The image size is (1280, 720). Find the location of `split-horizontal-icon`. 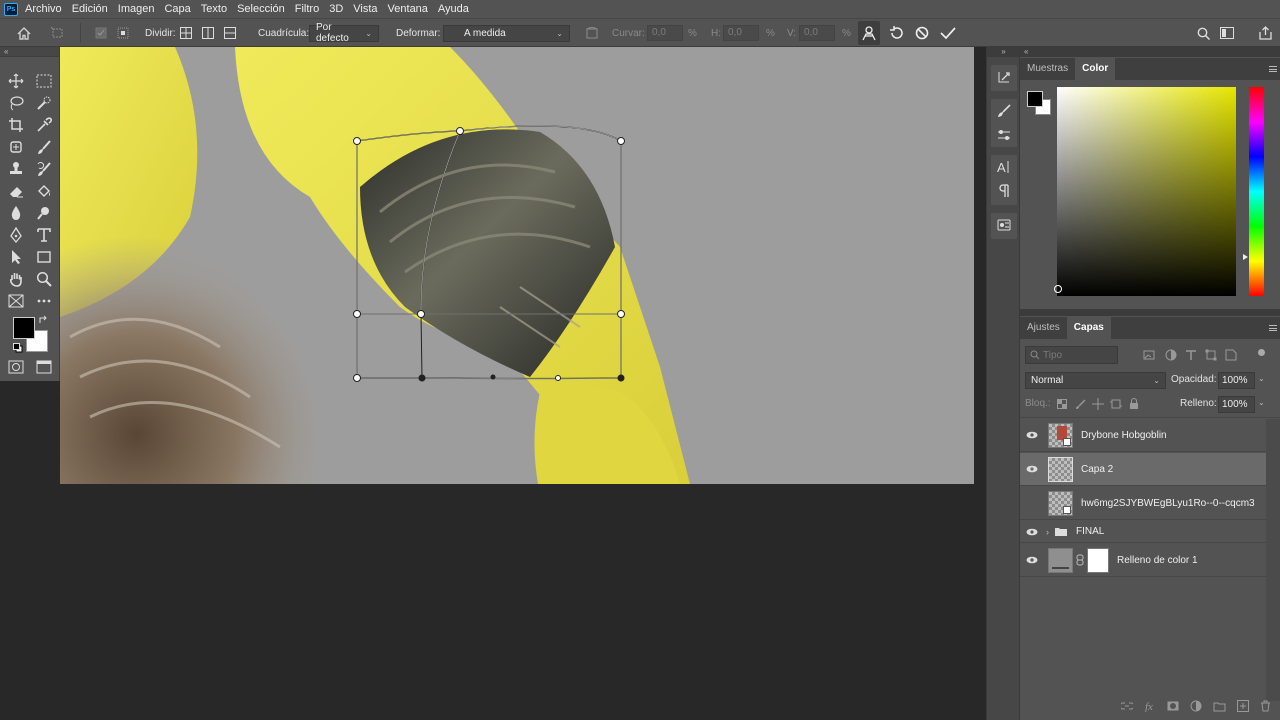

split-horizontal-icon is located at coordinates (230, 33).